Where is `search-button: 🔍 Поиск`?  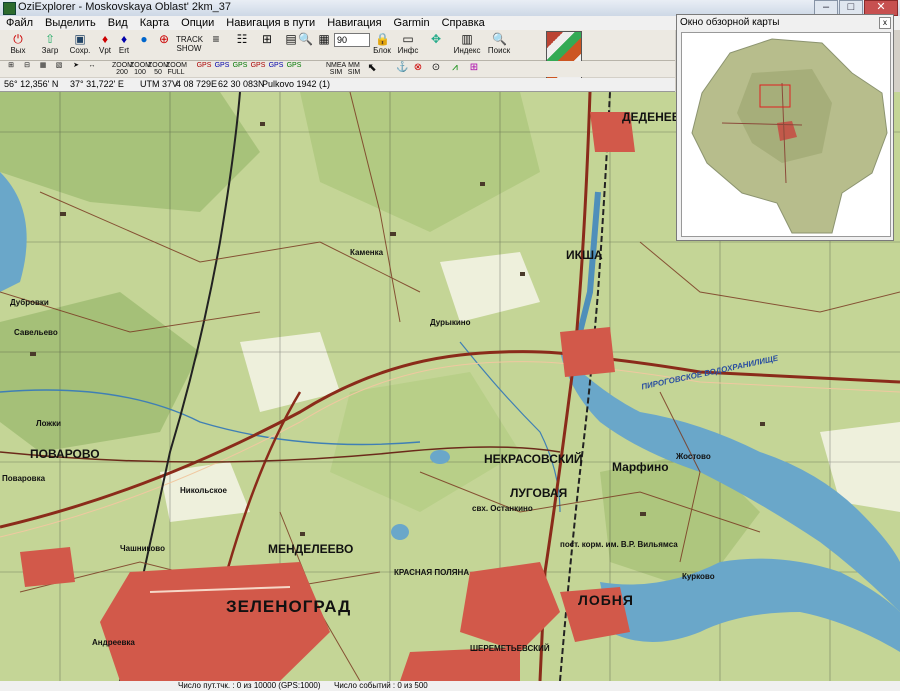
search-button: 🔍 Поиск is located at coordinates (499, 45).